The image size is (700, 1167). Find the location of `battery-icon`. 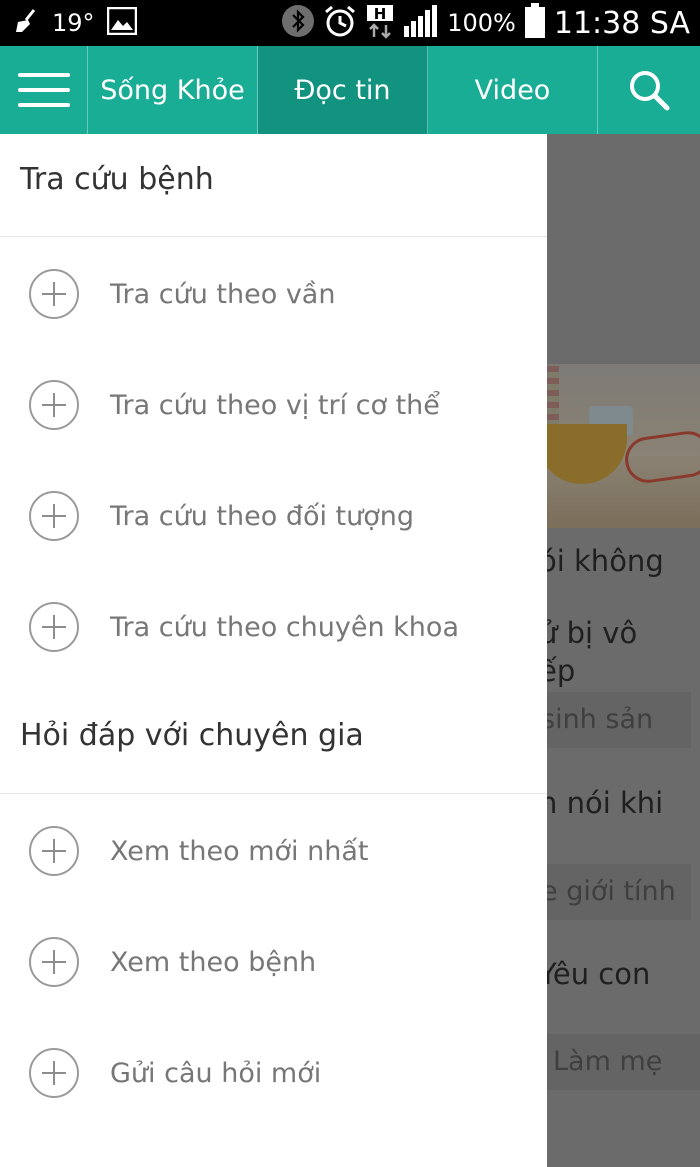

battery-icon is located at coordinates (535, 23).